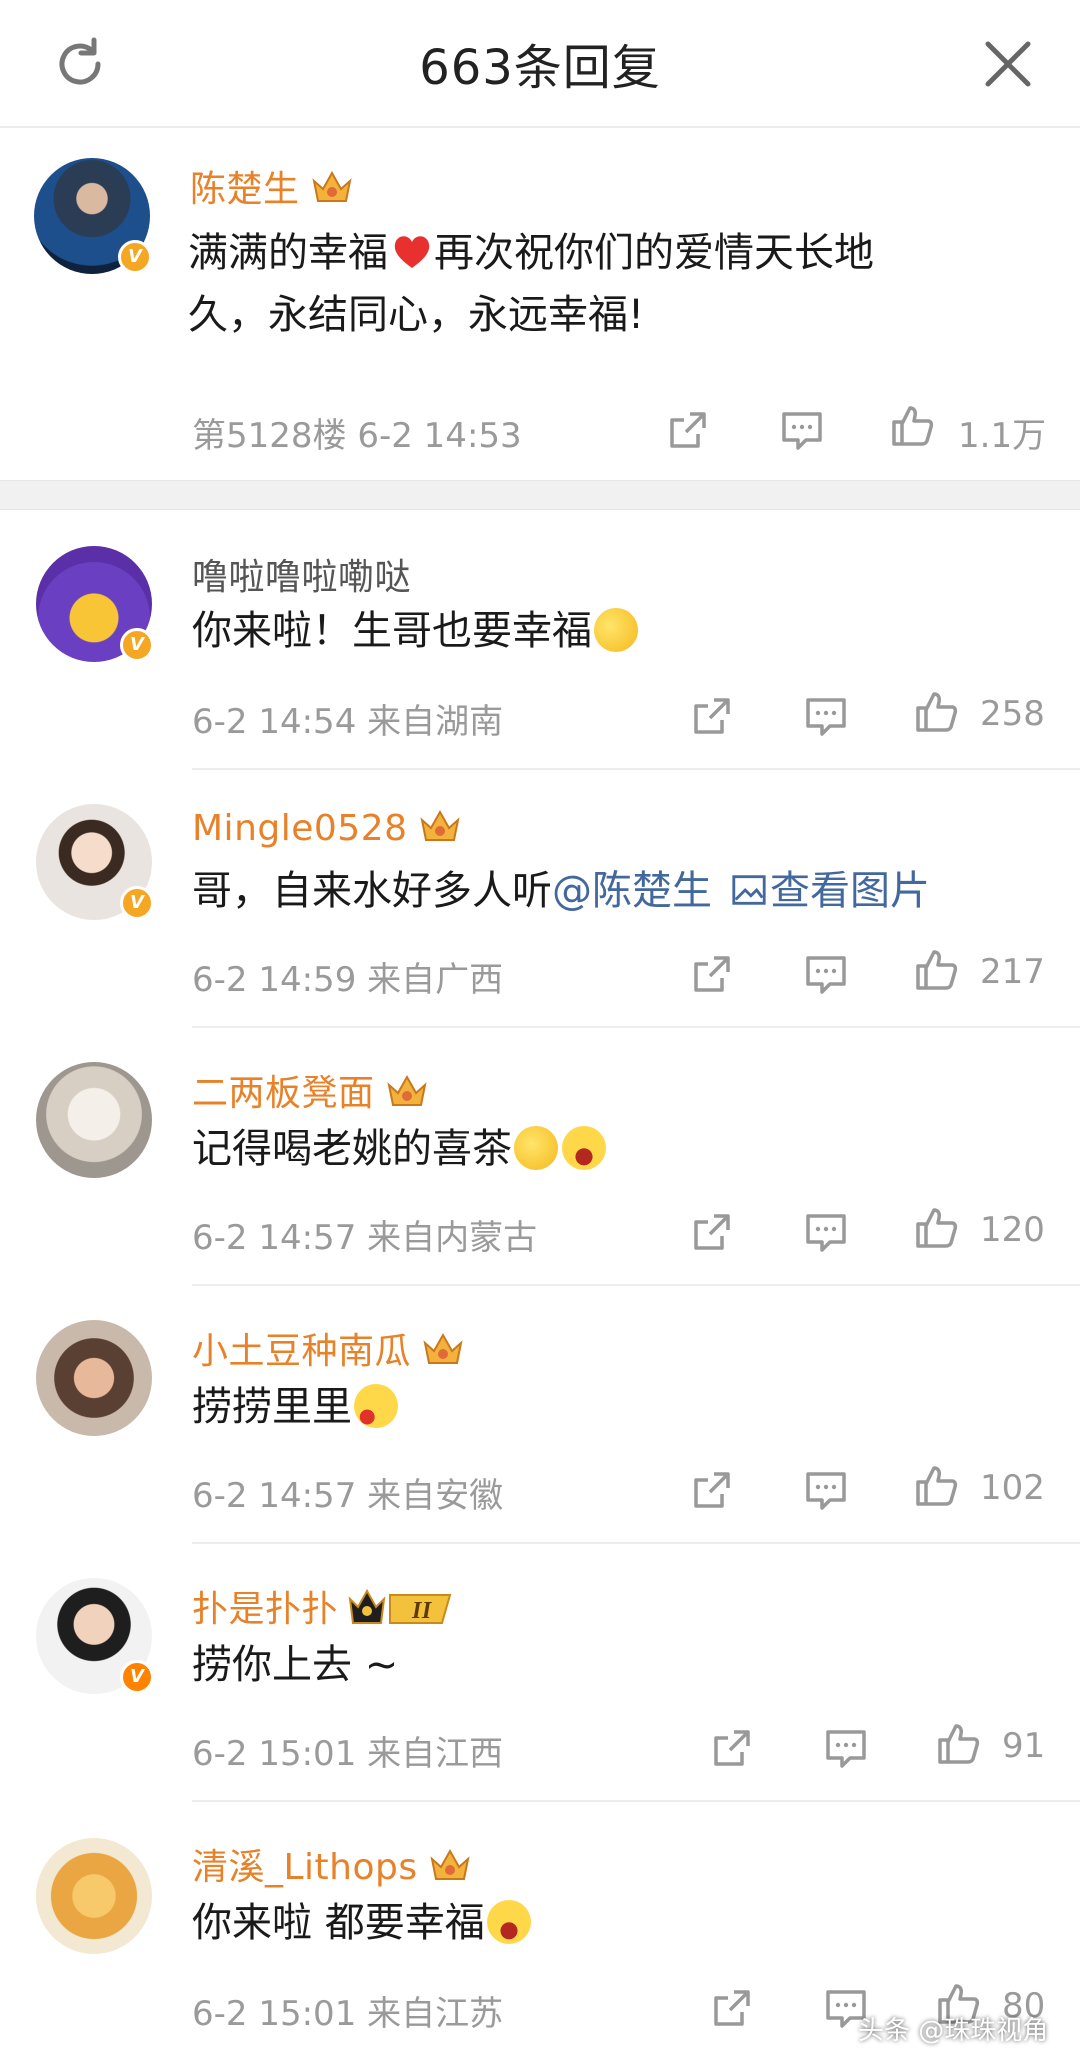 The height and width of the screenshot is (2069, 1080). What do you see at coordinates (422, 1611) in the screenshot?
I see `svg-text: II` at bounding box center [422, 1611].